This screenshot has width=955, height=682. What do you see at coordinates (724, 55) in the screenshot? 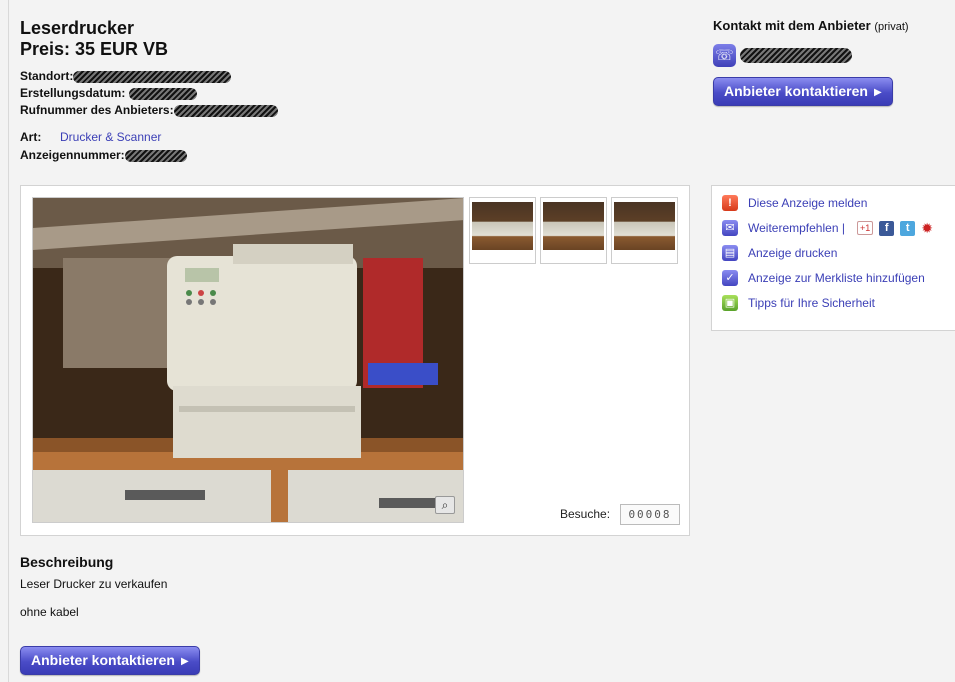
I see `phone-icon: ☏` at bounding box center [724, 55].